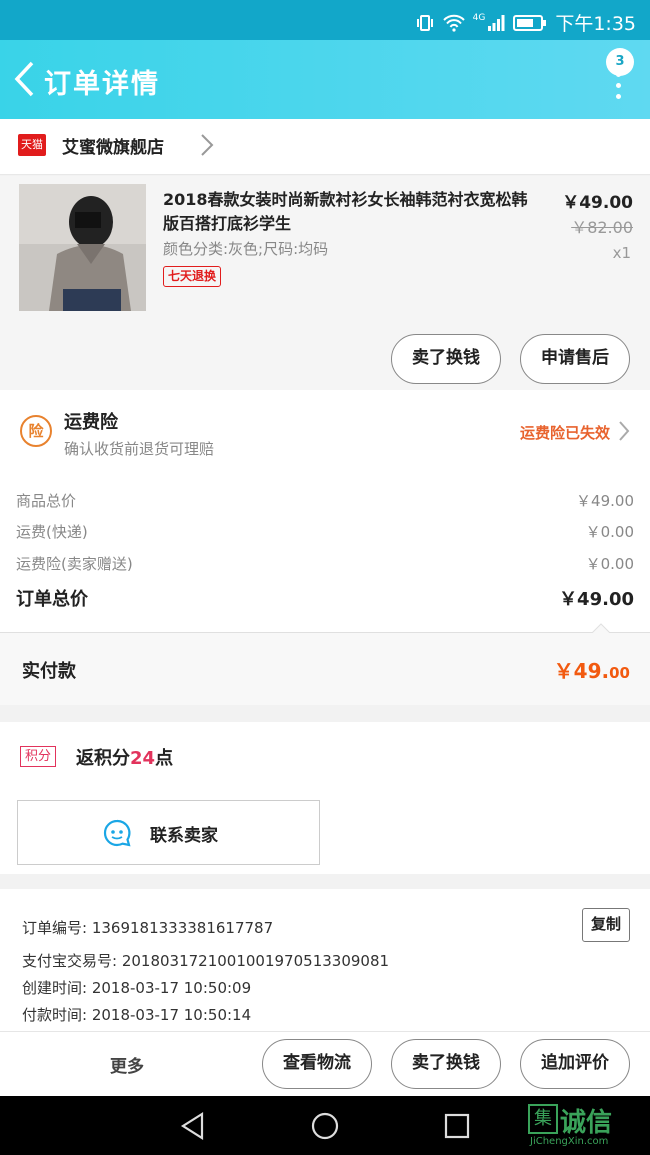 This screenshot has height=1155, width=650. I want to click on vibrate-icon, so click(424, 22).